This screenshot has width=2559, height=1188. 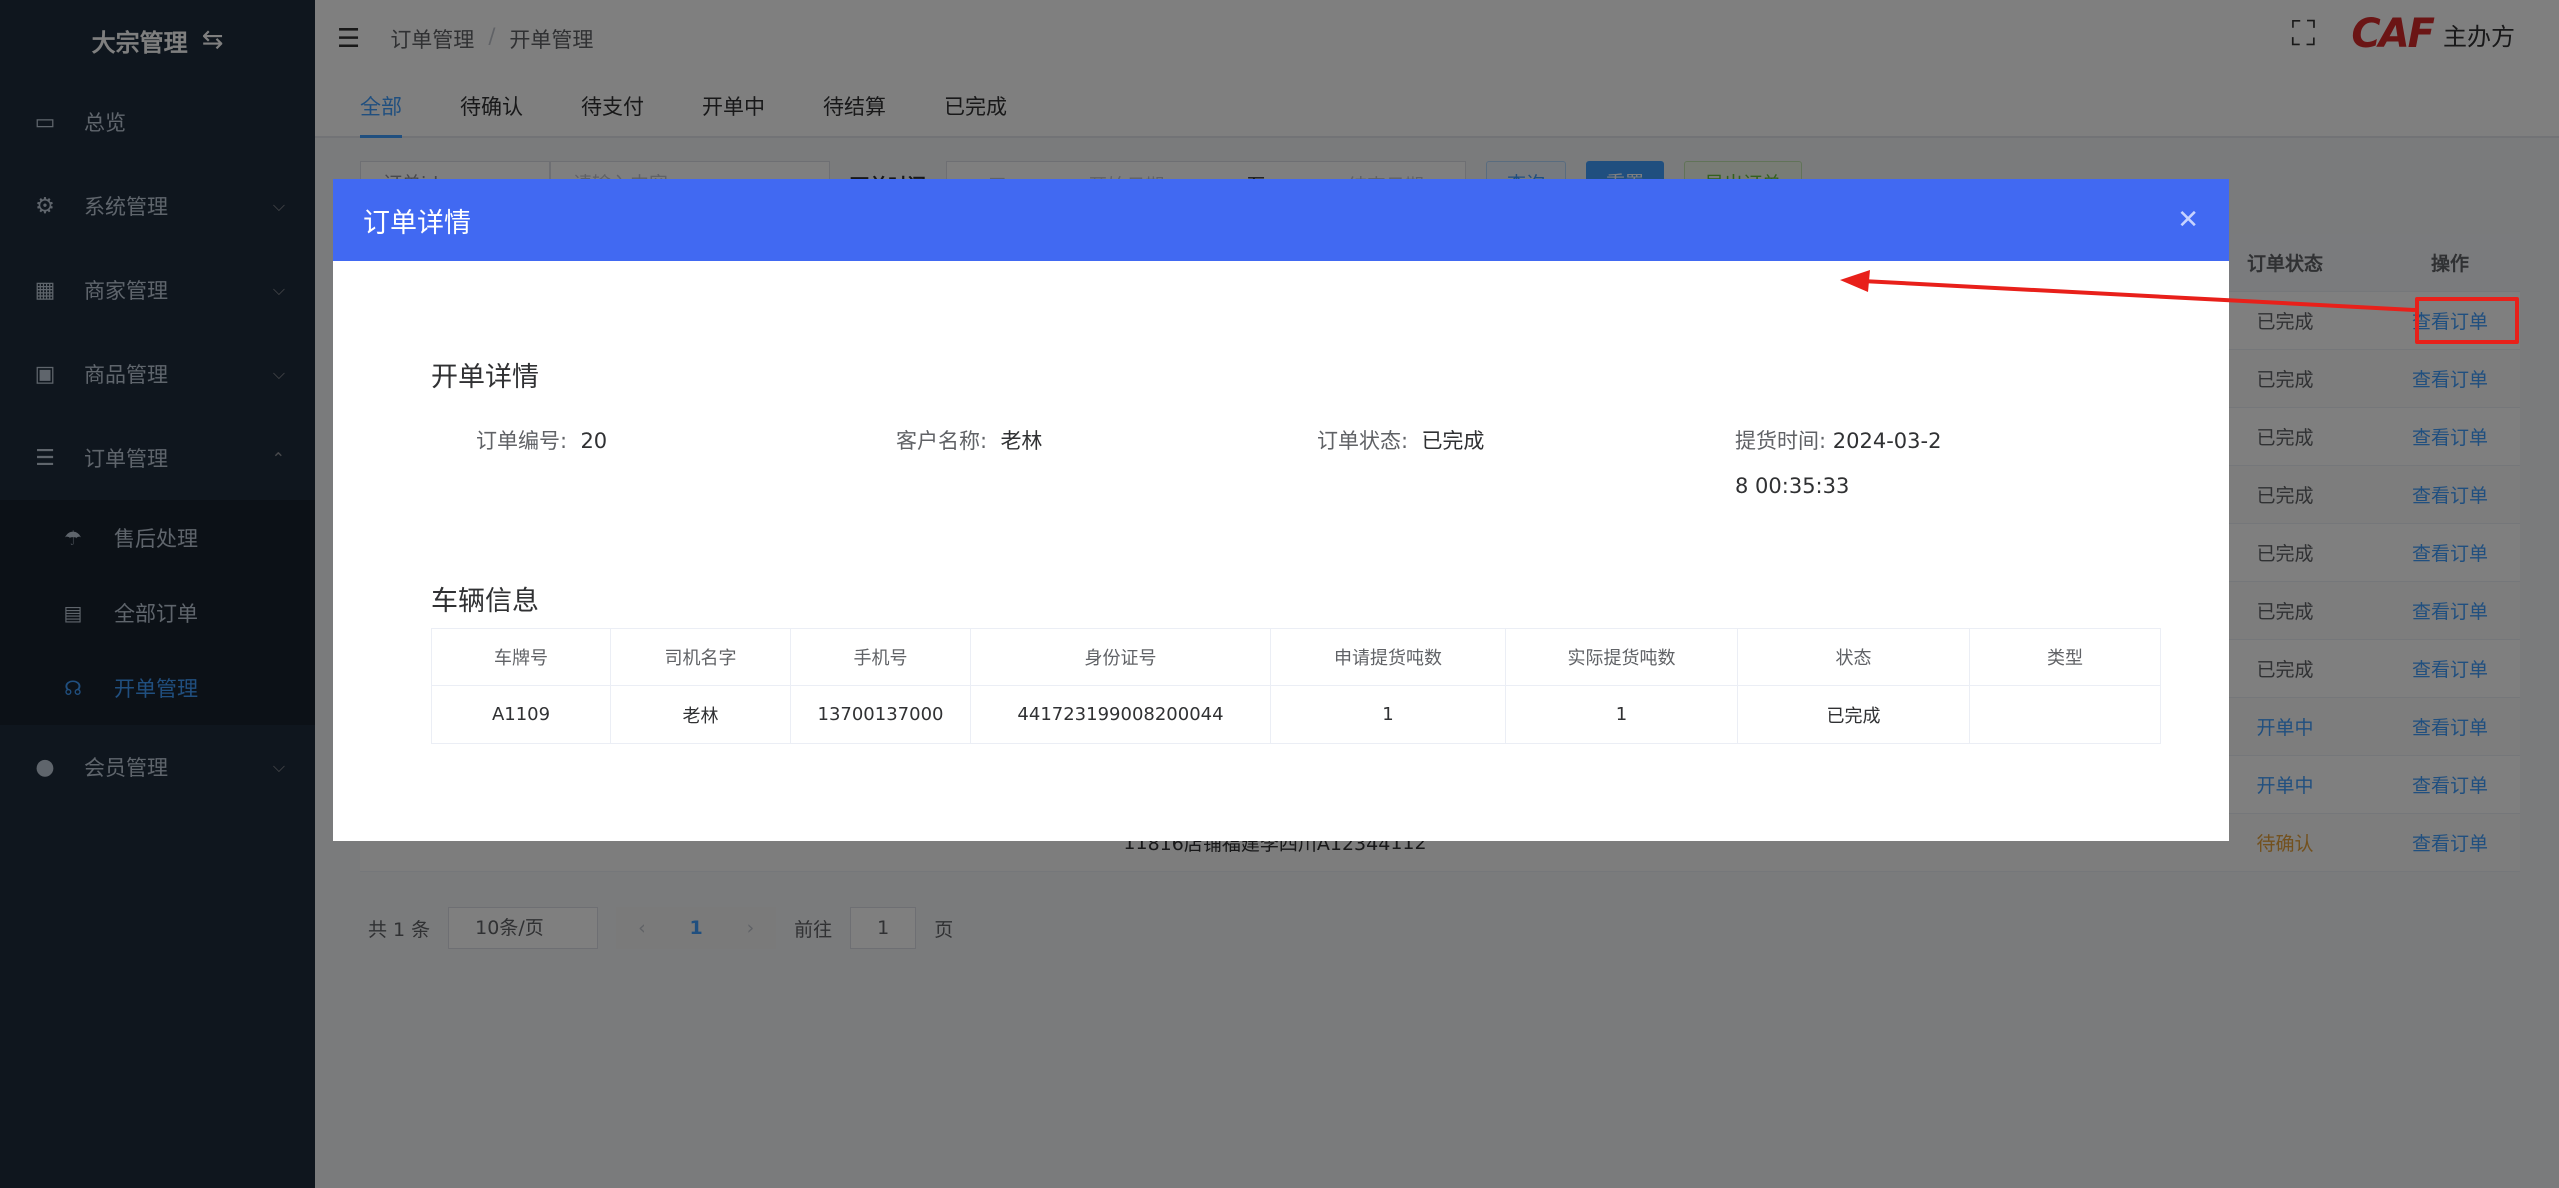 What do you see at coordinates (1363, 441) in the screenshot?
I see `order-status-label: 订单状态:` at bounding box center [1363, 441].